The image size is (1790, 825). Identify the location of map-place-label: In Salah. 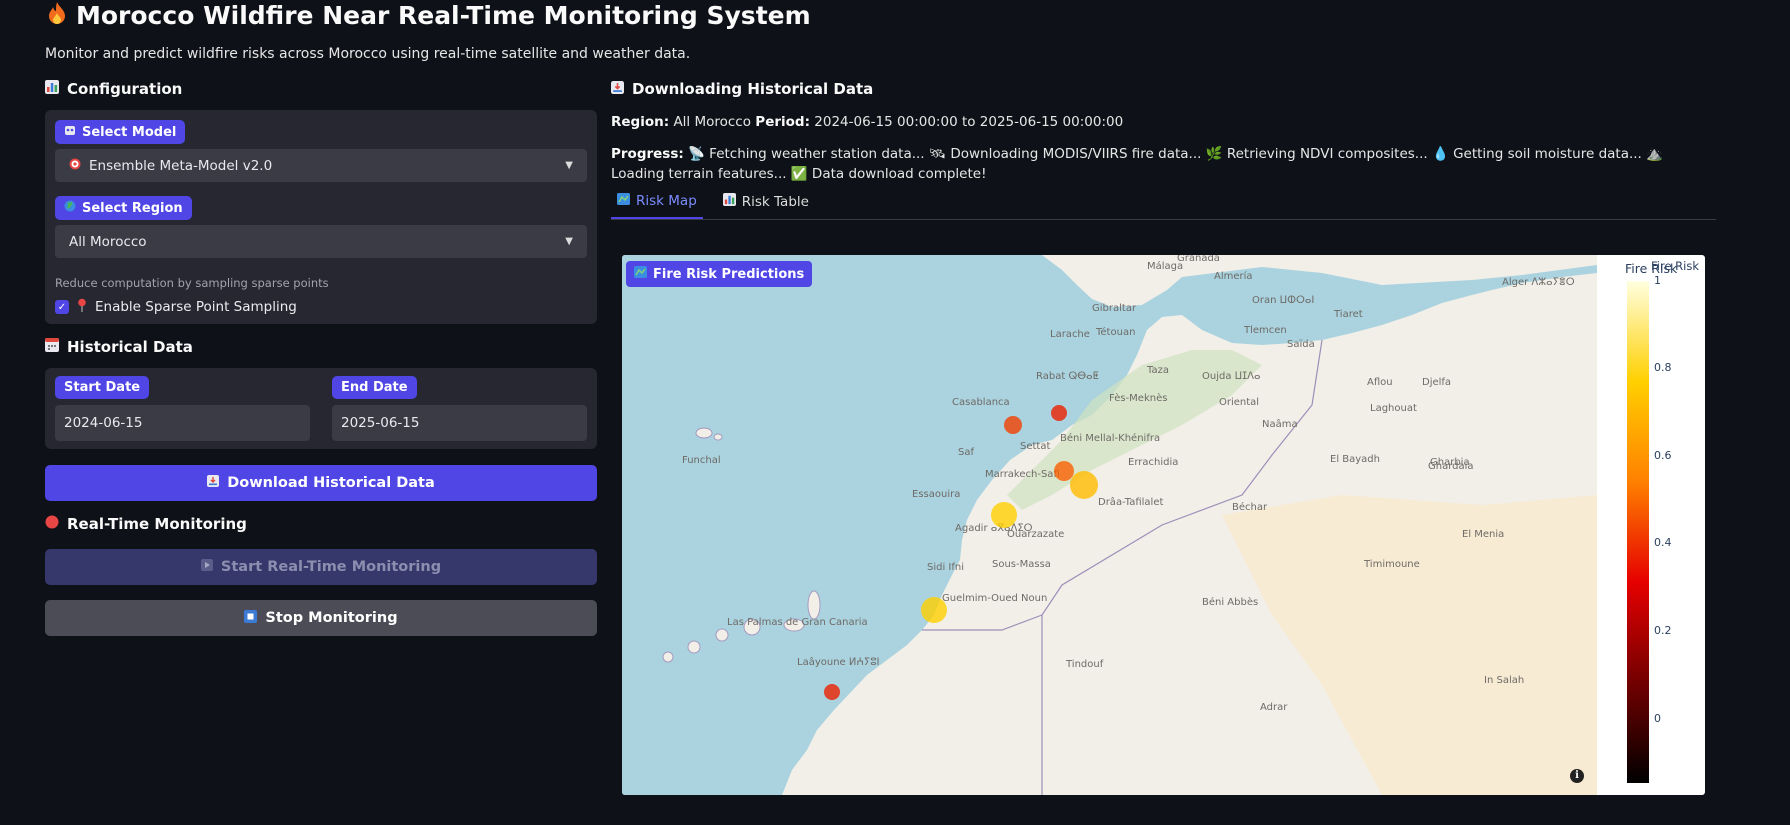
(1504, 680).